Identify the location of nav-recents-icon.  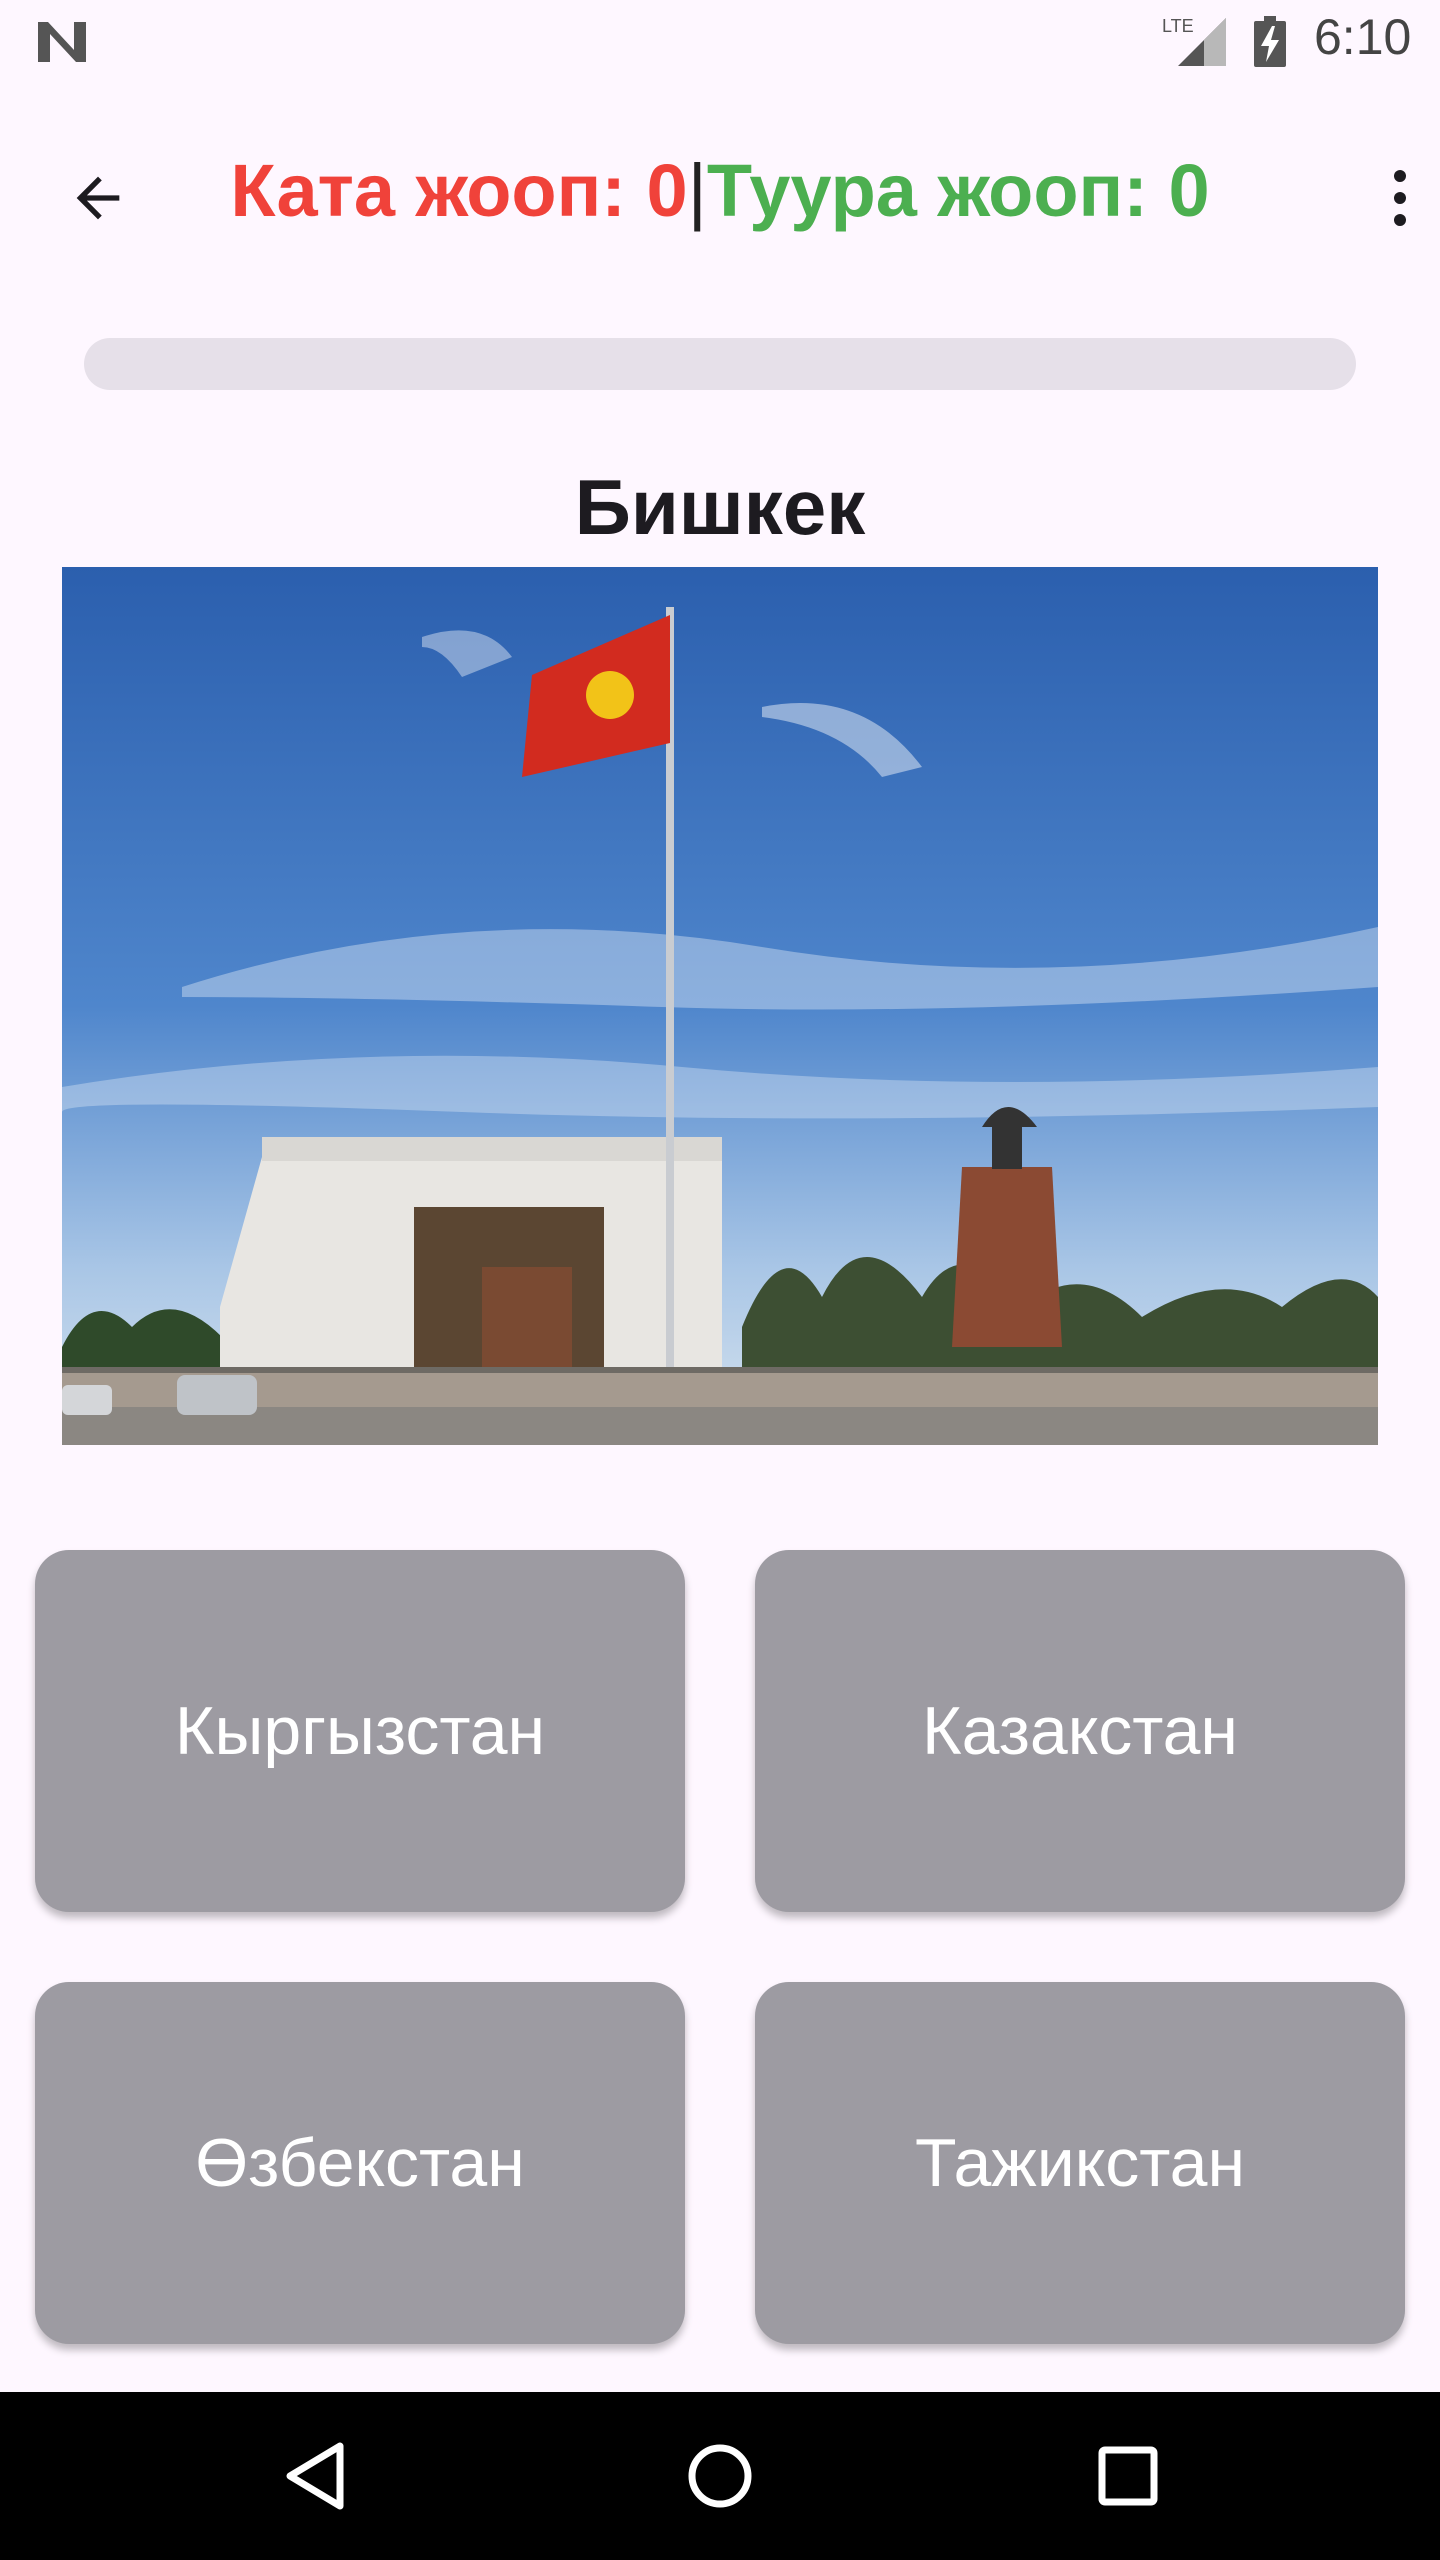
(1128, 2476).